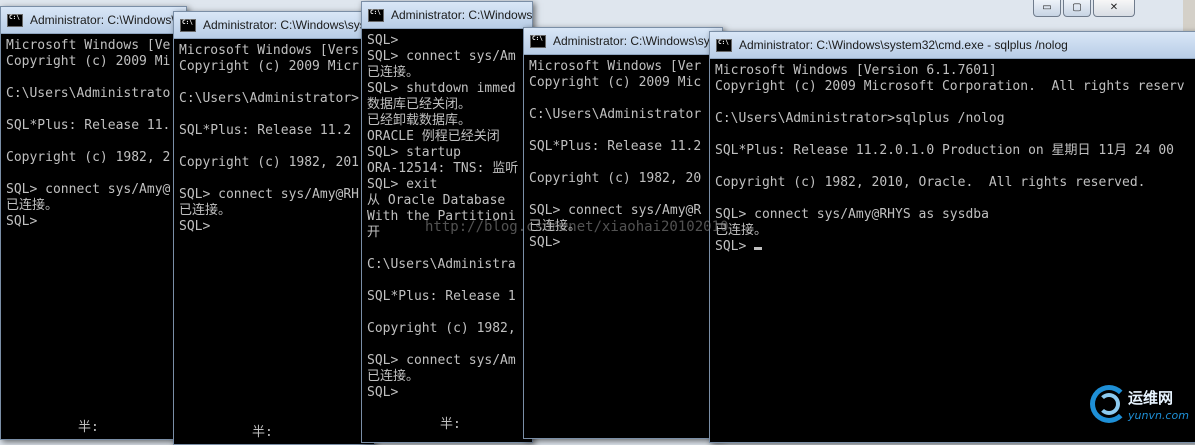  Describe the element at coordinates (860, 118) in the screenshot. I see `console-line: C:\Users\Administrator>sqlplus /nolog` at that location.